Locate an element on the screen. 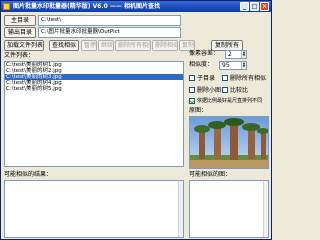 This screenshot has width=320, height=240. subdir-label: 子目录 is located at coordinates (206, 78).